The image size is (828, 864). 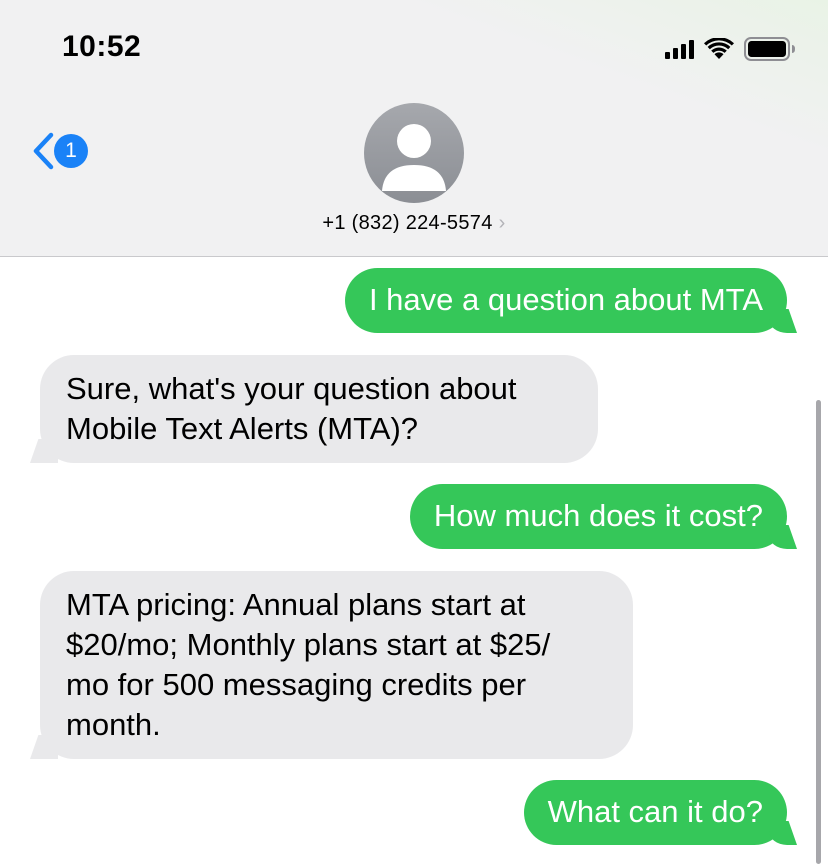 What do you see at coordinates (565, 300) in the screenshot?
I see `outgoing-message: I have a question about MTA` at bounding box center [565, 300].